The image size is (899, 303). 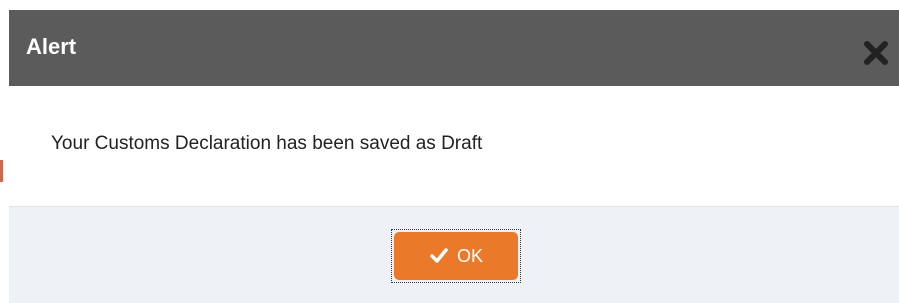 I want to click on background-edge-accent, so click(x=1, y=171).